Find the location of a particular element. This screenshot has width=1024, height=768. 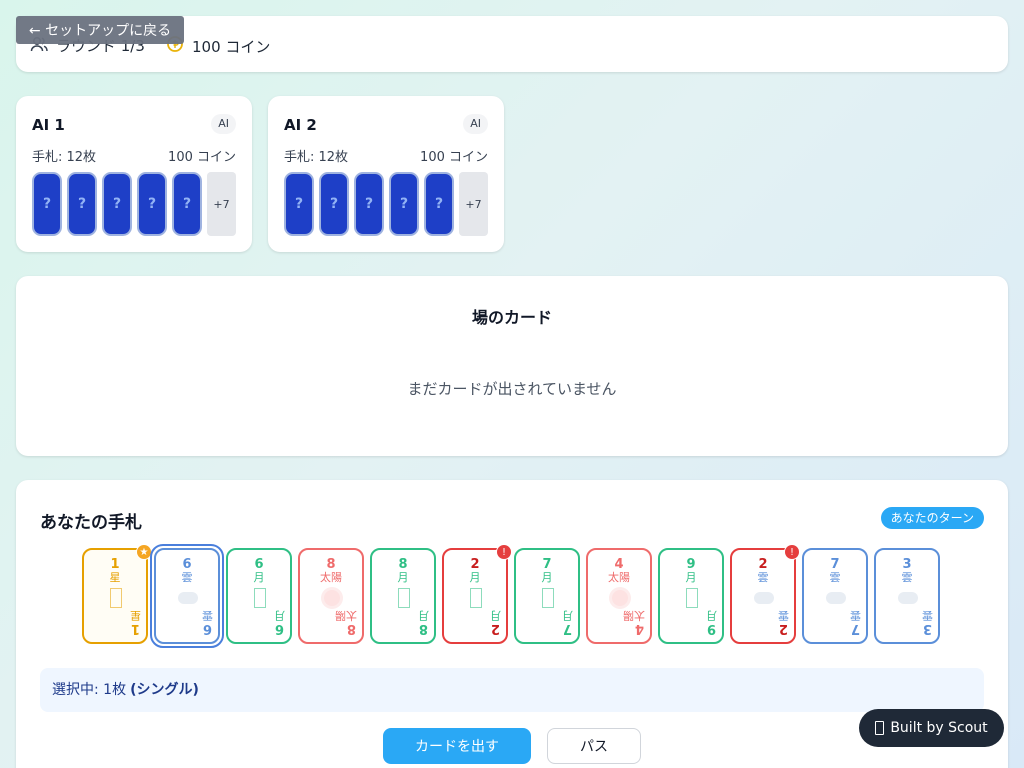

hand-card: 8月月8 is located at coordinates (403, 596).